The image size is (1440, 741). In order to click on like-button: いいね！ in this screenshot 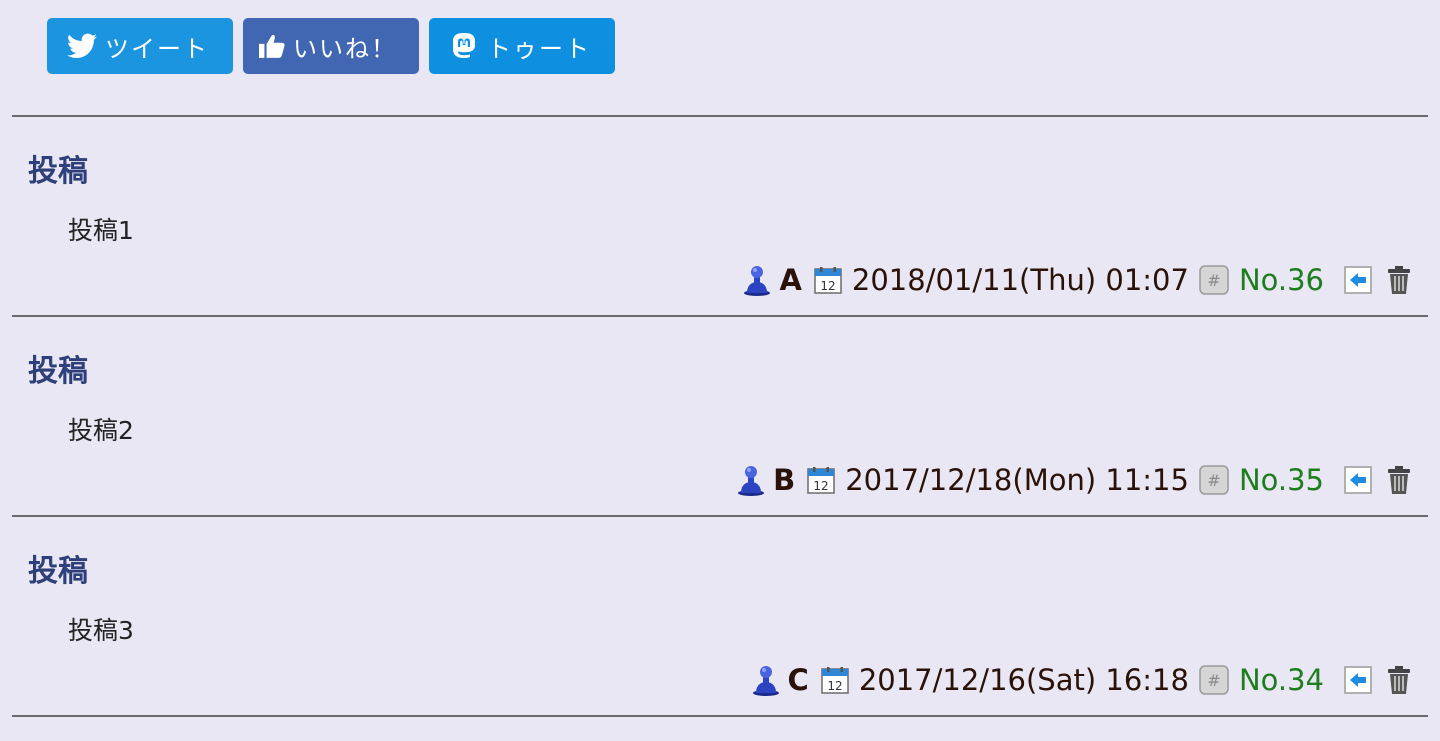, I will do `click(331, 46)`.